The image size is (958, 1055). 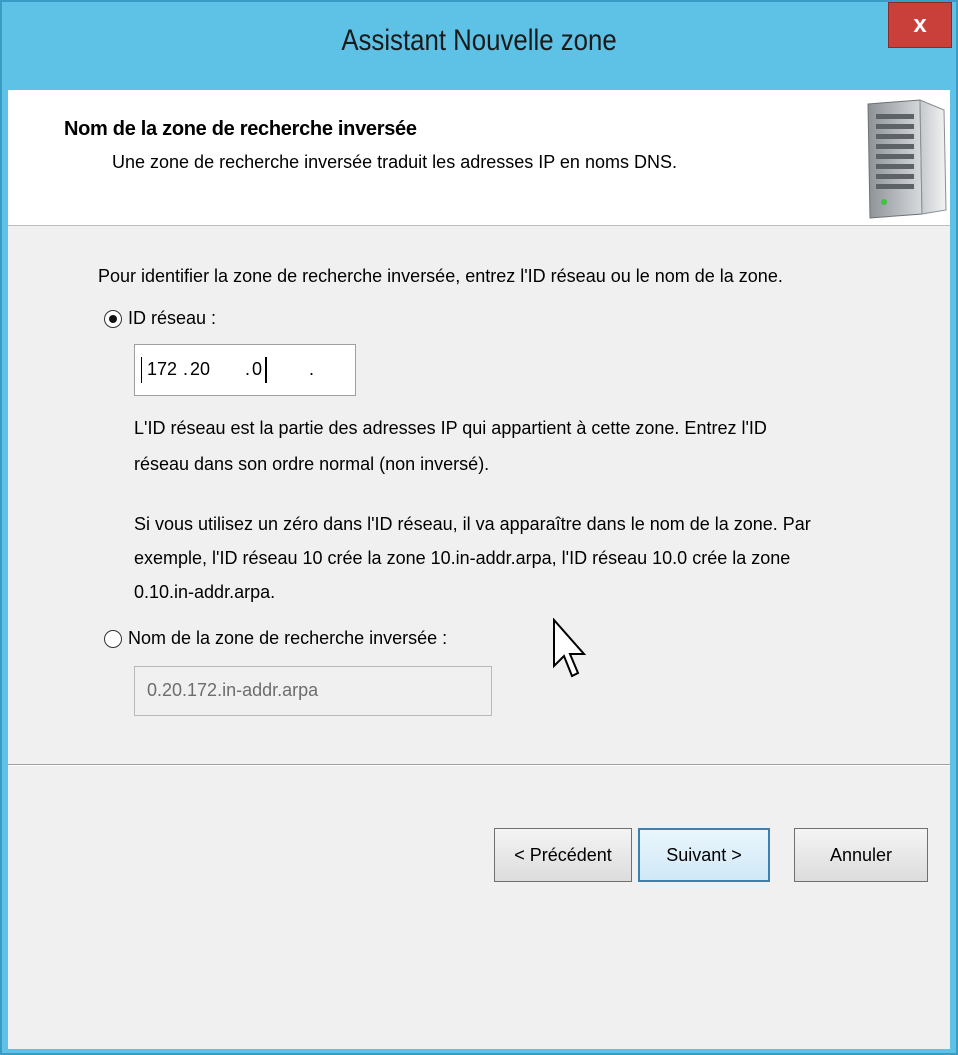 I want to click on close-button: x, so click(x=920, y=25).